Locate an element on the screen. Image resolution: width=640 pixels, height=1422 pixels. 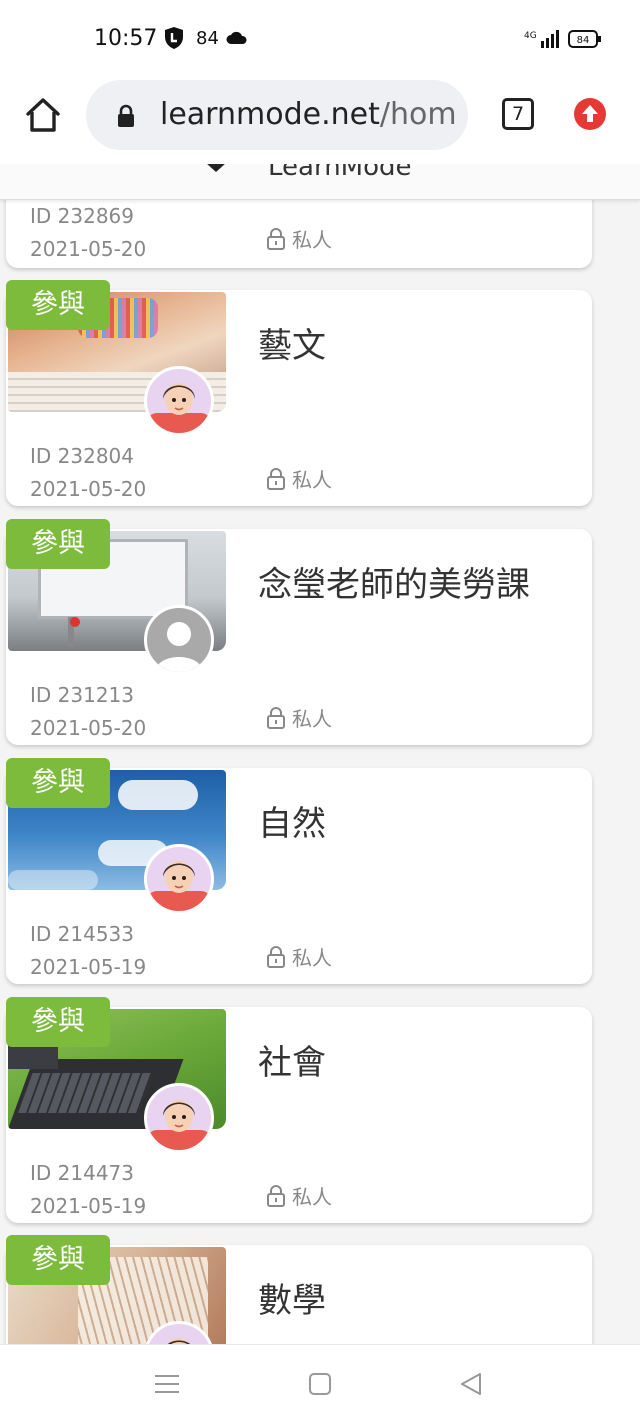
course-card: 參與 社會 ID 214473 2021-05-19 私人 is located at coordinates (299, 1110).